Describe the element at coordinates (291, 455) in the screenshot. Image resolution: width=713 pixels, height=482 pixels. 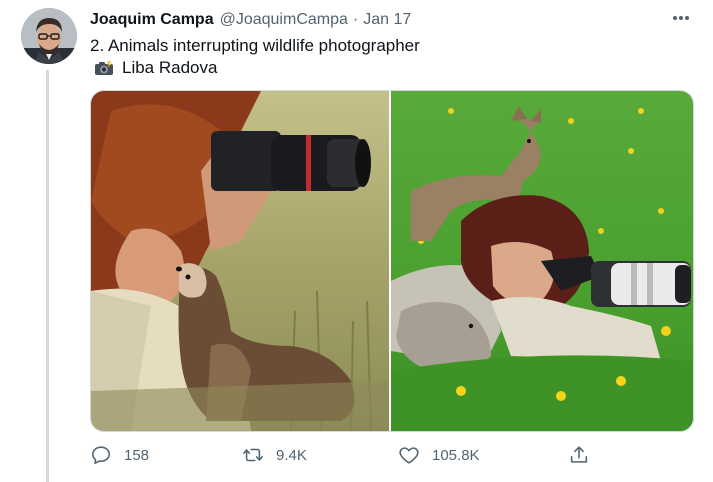
I see `retweet-count: 9.4K` at that location.